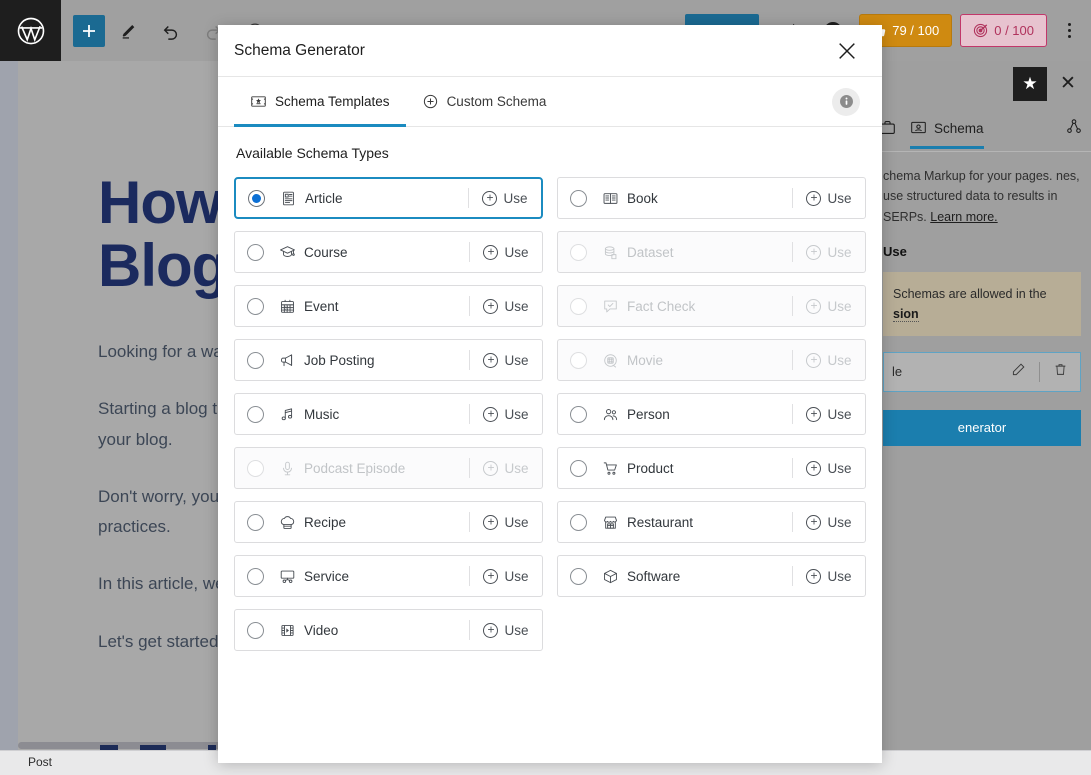 This screenshot has height=775, width=1091. What do you see at coordinates (30, 30) in the screenshot?
I see `wordpress-logo` at bounding box center [30, 30].